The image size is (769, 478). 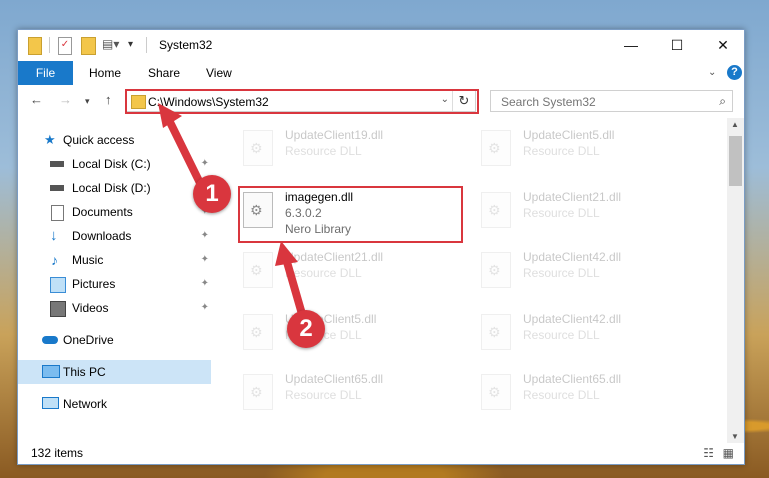 What do you see at coordinates (212, 194) in the screenshot?
I see `callout-1: 1` at bounding box center [212, 194].